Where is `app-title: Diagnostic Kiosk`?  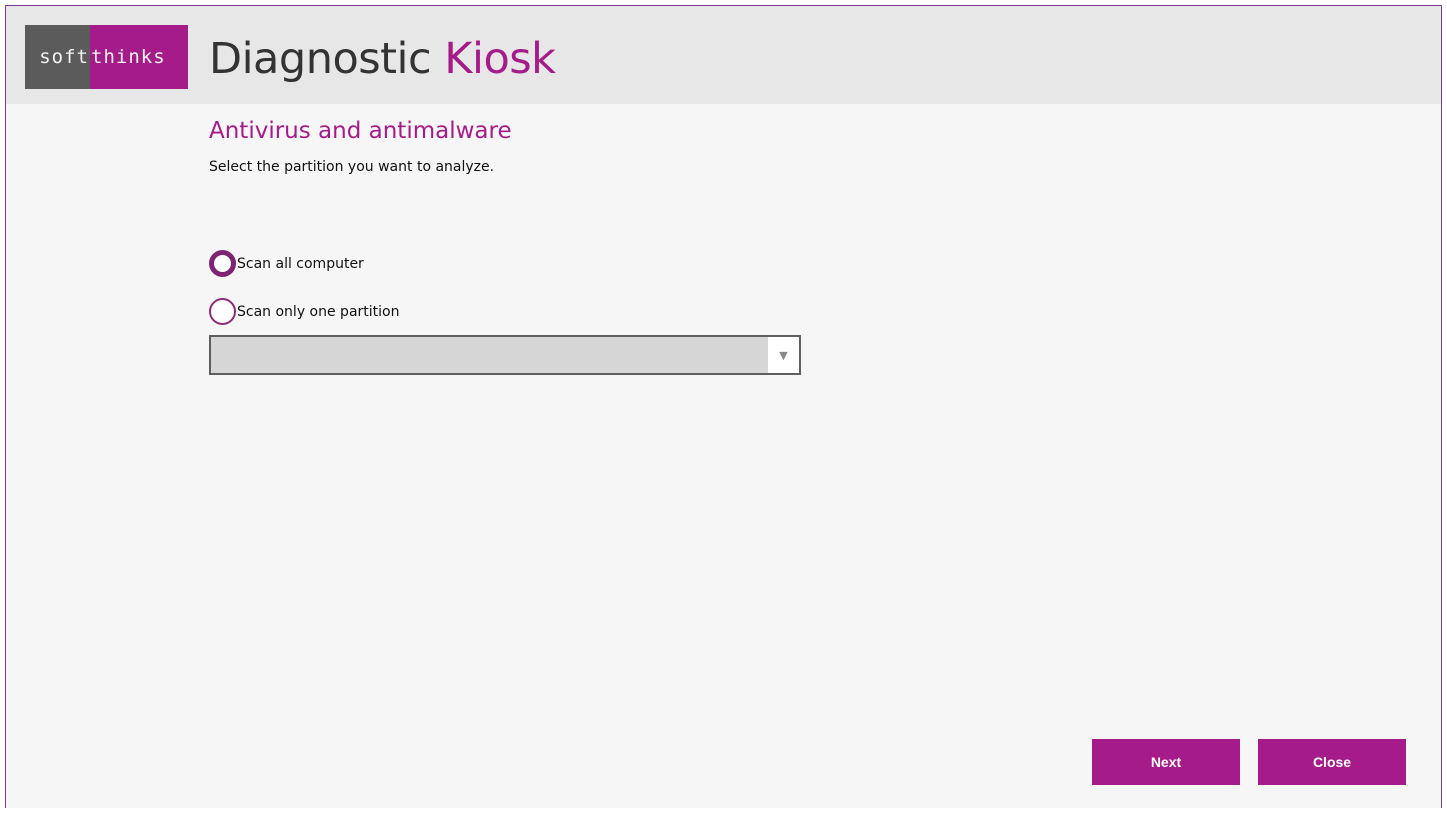 app-title: Diagnostic Kiosk is located at coordinates (382, 59).